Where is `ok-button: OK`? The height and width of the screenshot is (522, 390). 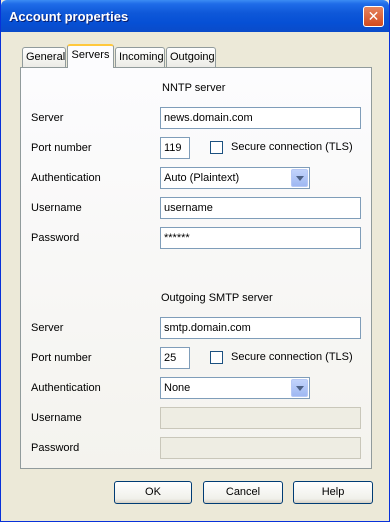
ok-button: OK is located at coordinates (153, 492).